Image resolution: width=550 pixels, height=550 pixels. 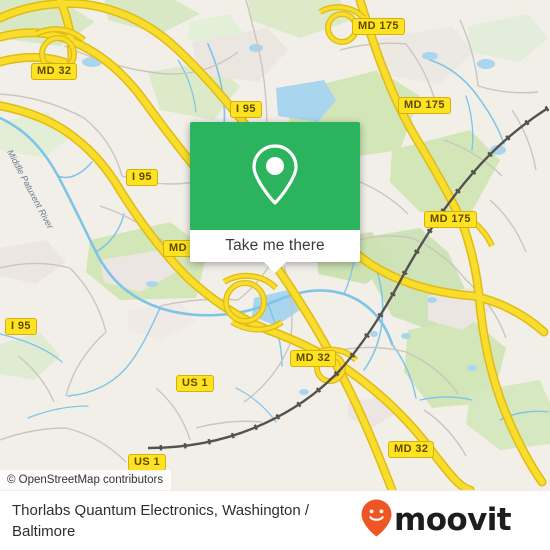 What do you see at coordinates (178, 248) in the screenshot?
I see `road-shield: MD` at bounding box center [178, 248].